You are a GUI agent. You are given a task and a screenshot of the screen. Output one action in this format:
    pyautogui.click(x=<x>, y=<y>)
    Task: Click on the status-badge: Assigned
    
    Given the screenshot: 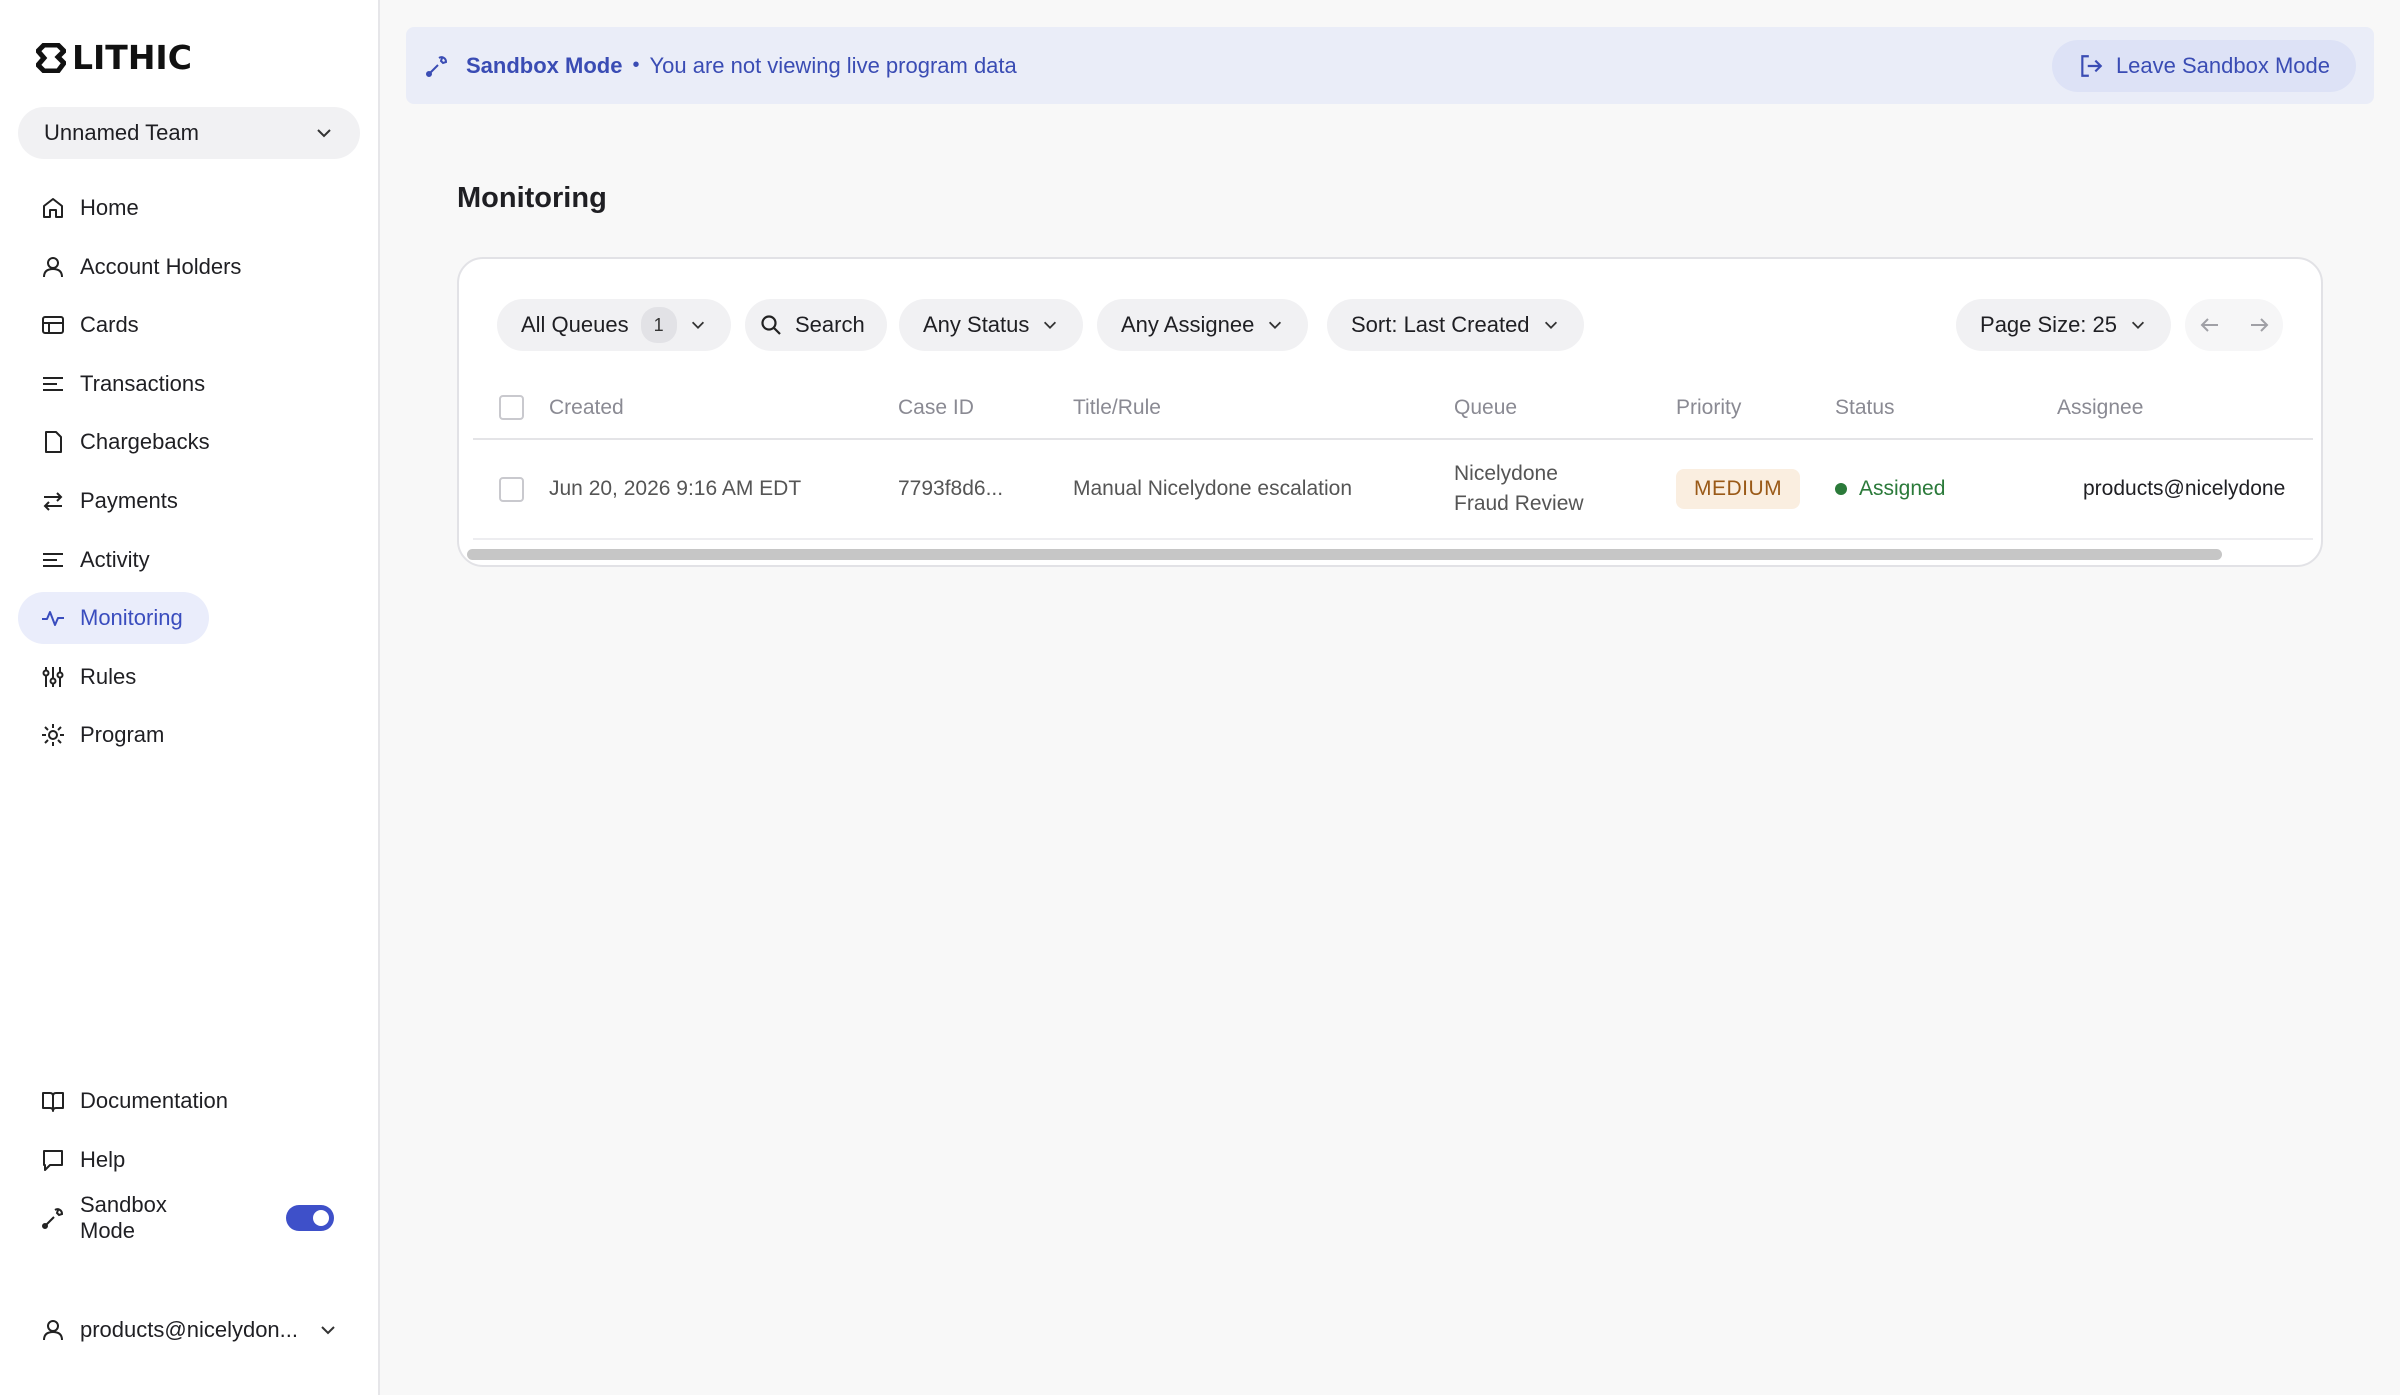 What is the action you would take?
    pyautogui.click(x=1946, y=489)
    